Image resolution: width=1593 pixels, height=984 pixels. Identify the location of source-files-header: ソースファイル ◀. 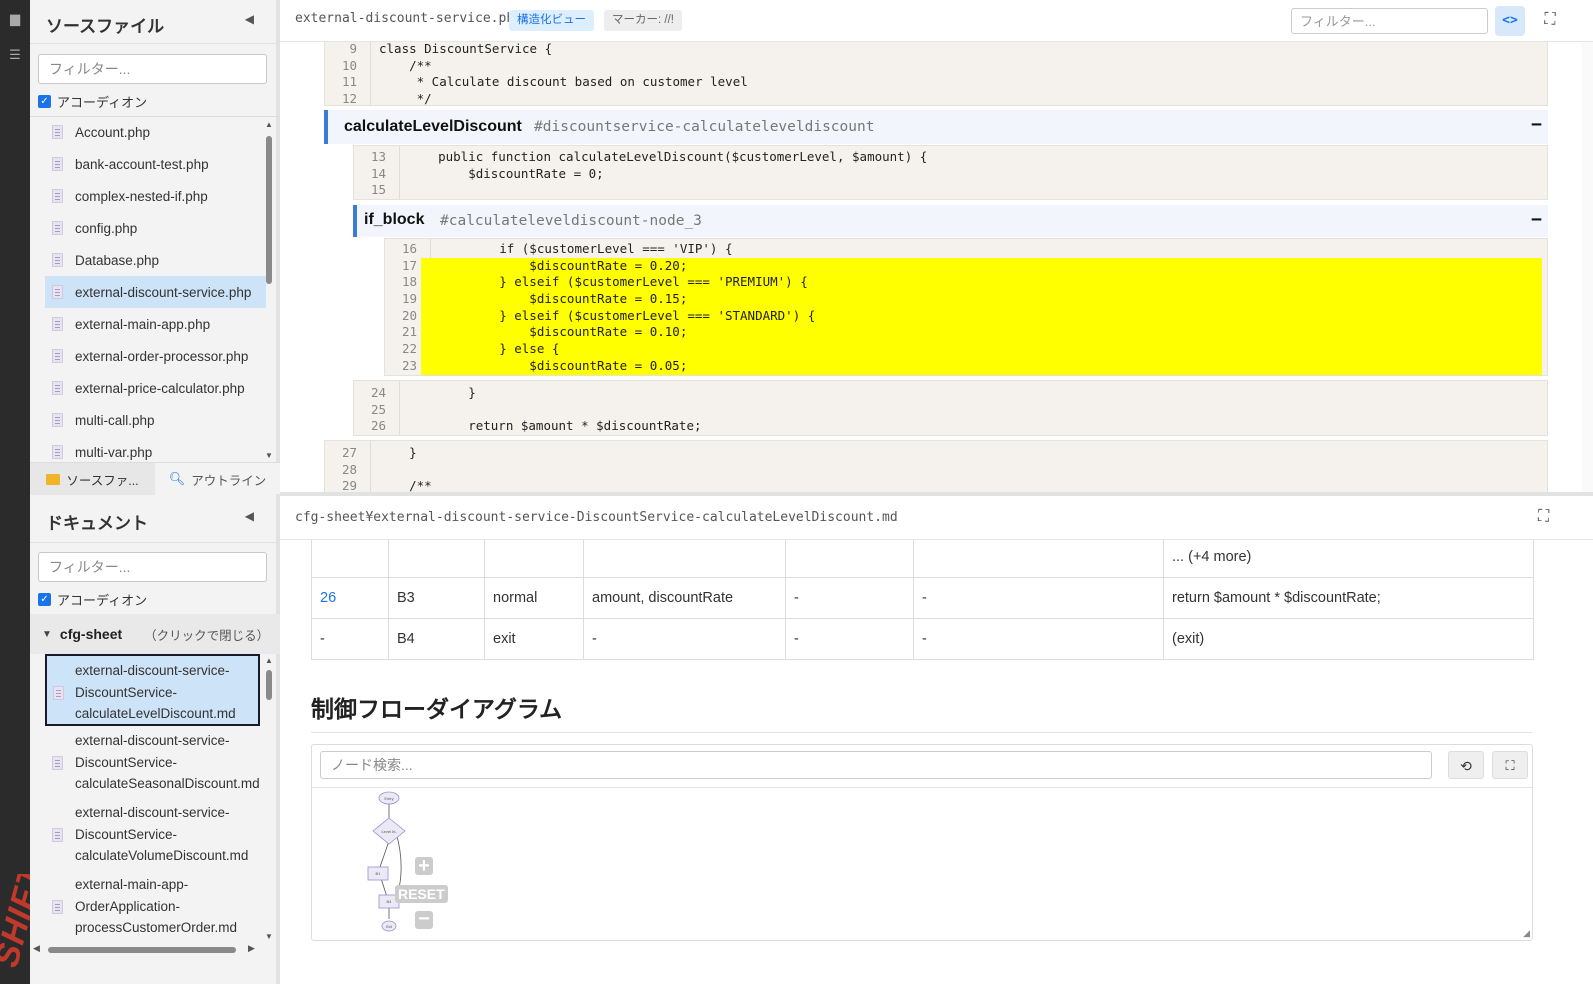
(155, 22).